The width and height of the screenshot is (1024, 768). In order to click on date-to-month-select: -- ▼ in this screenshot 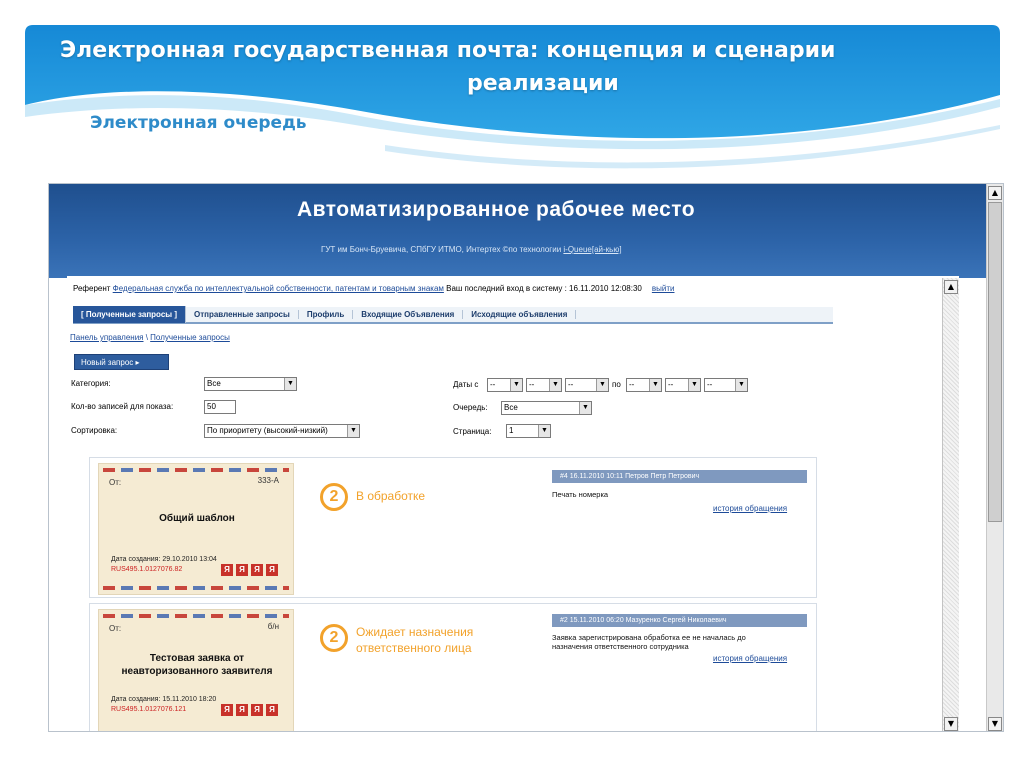, I will do `click(683, 385)`.